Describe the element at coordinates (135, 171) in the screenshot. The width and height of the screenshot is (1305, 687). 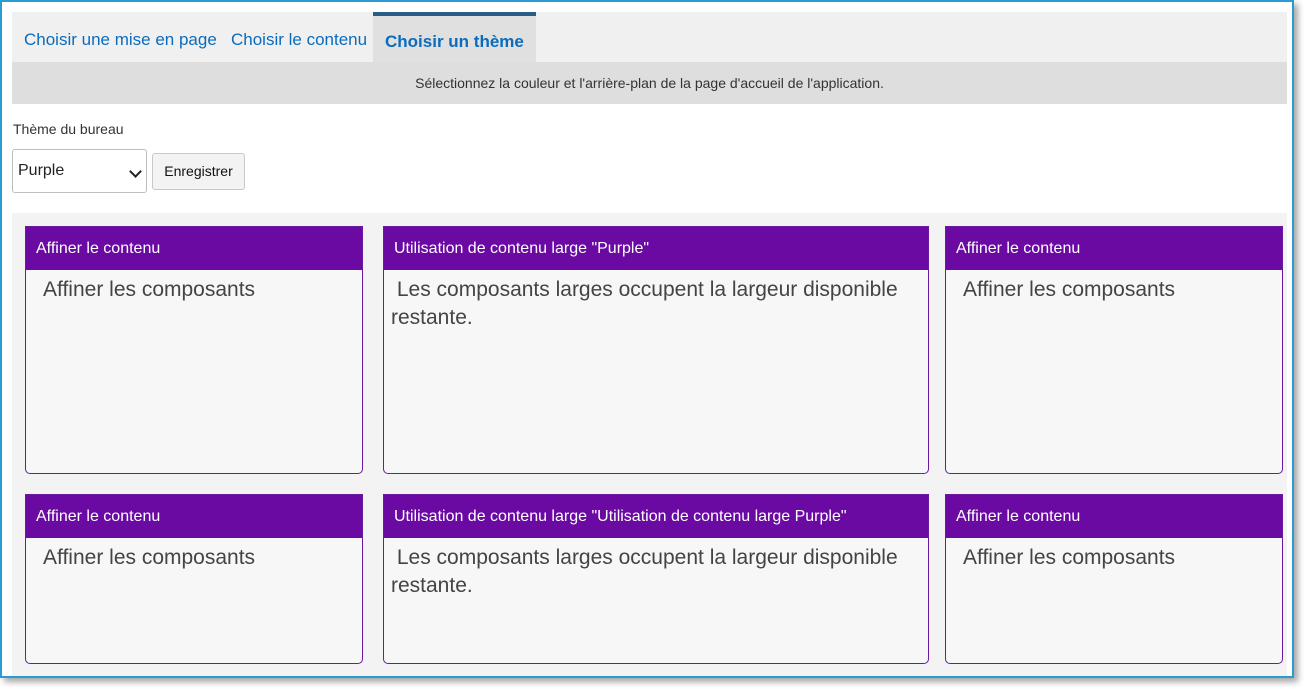
I see `chevron-down-icon` at that location.